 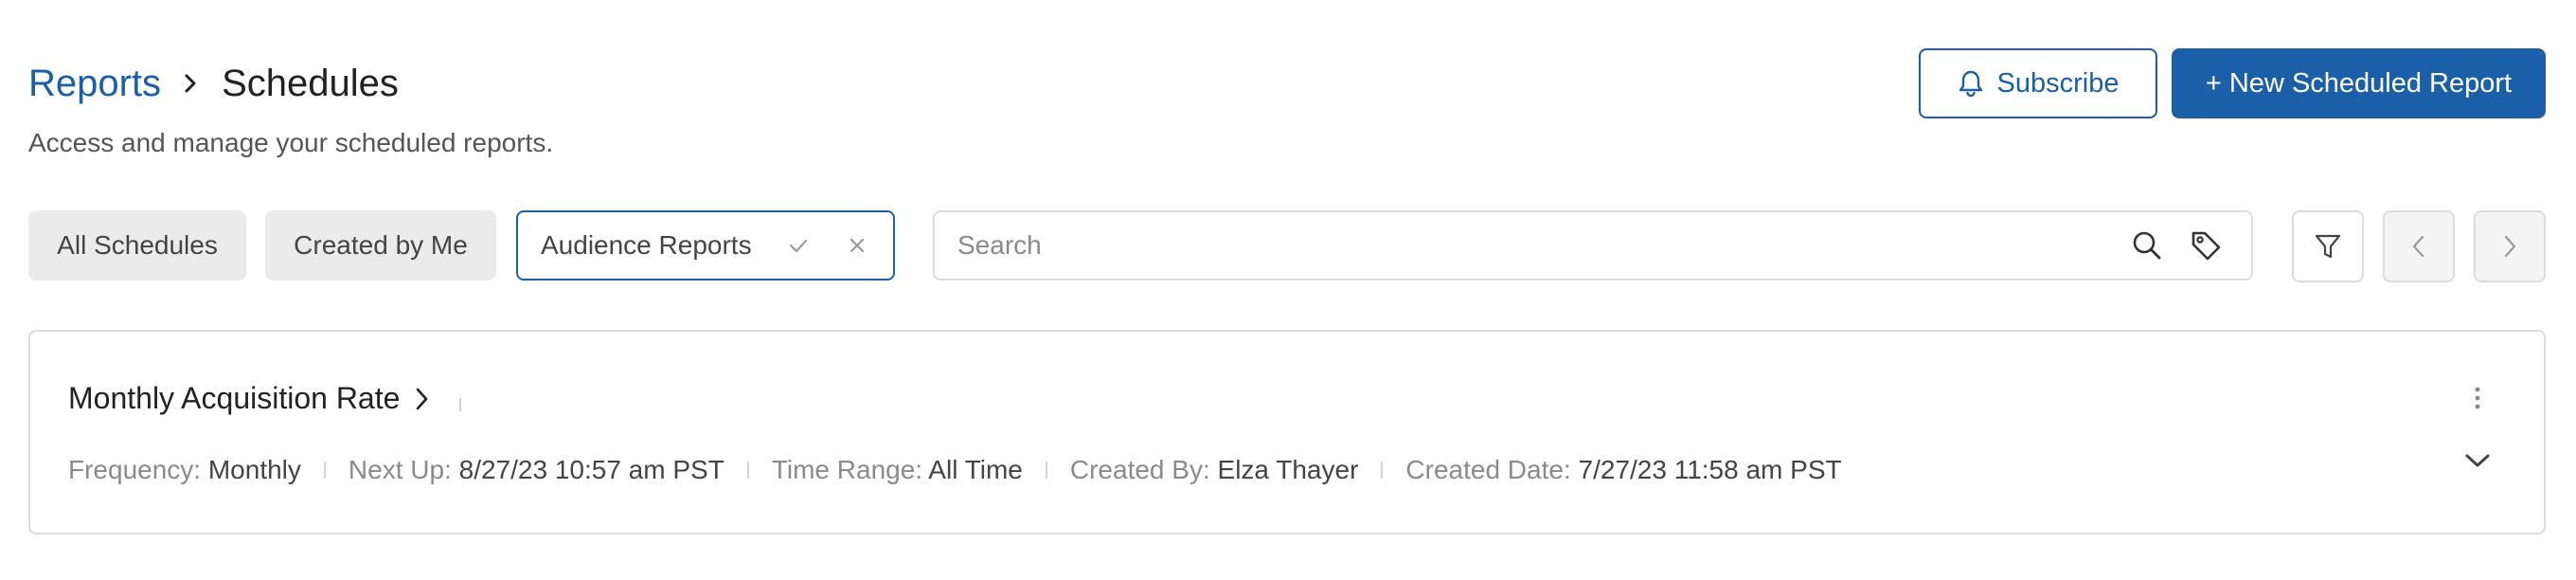 I want to click on prev-page-button, so click(x=2419, y=246).